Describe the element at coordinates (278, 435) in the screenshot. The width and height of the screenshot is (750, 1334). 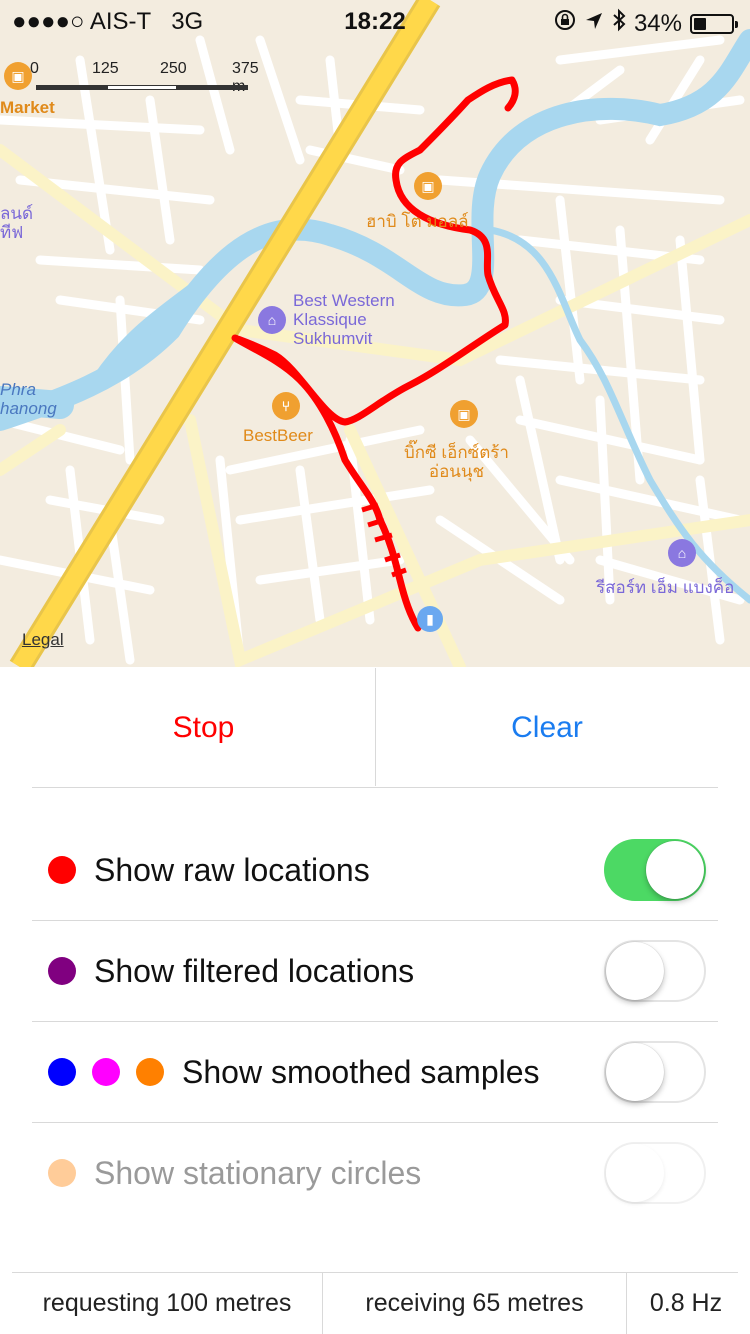
I see `poi-bestbeer: BestBeer` at that location.